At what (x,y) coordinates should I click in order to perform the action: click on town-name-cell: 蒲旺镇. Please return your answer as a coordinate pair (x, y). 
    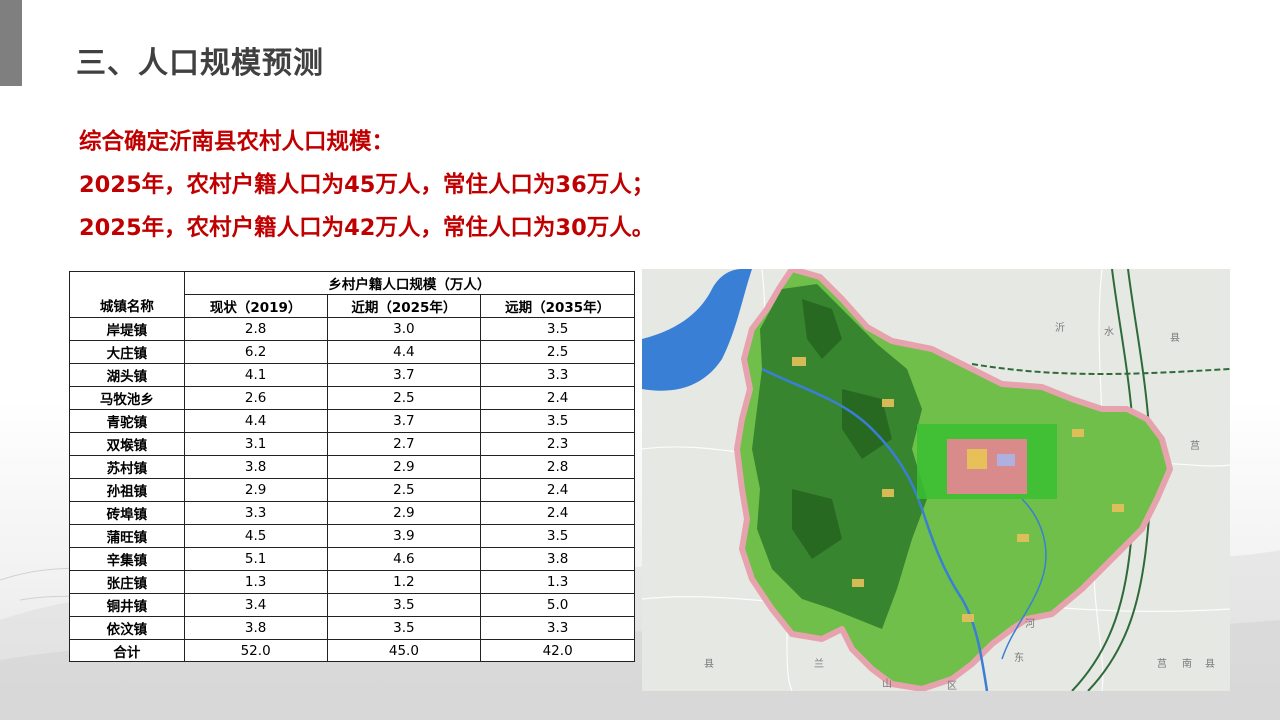
    Looking at the image, I should click on (127, 536).